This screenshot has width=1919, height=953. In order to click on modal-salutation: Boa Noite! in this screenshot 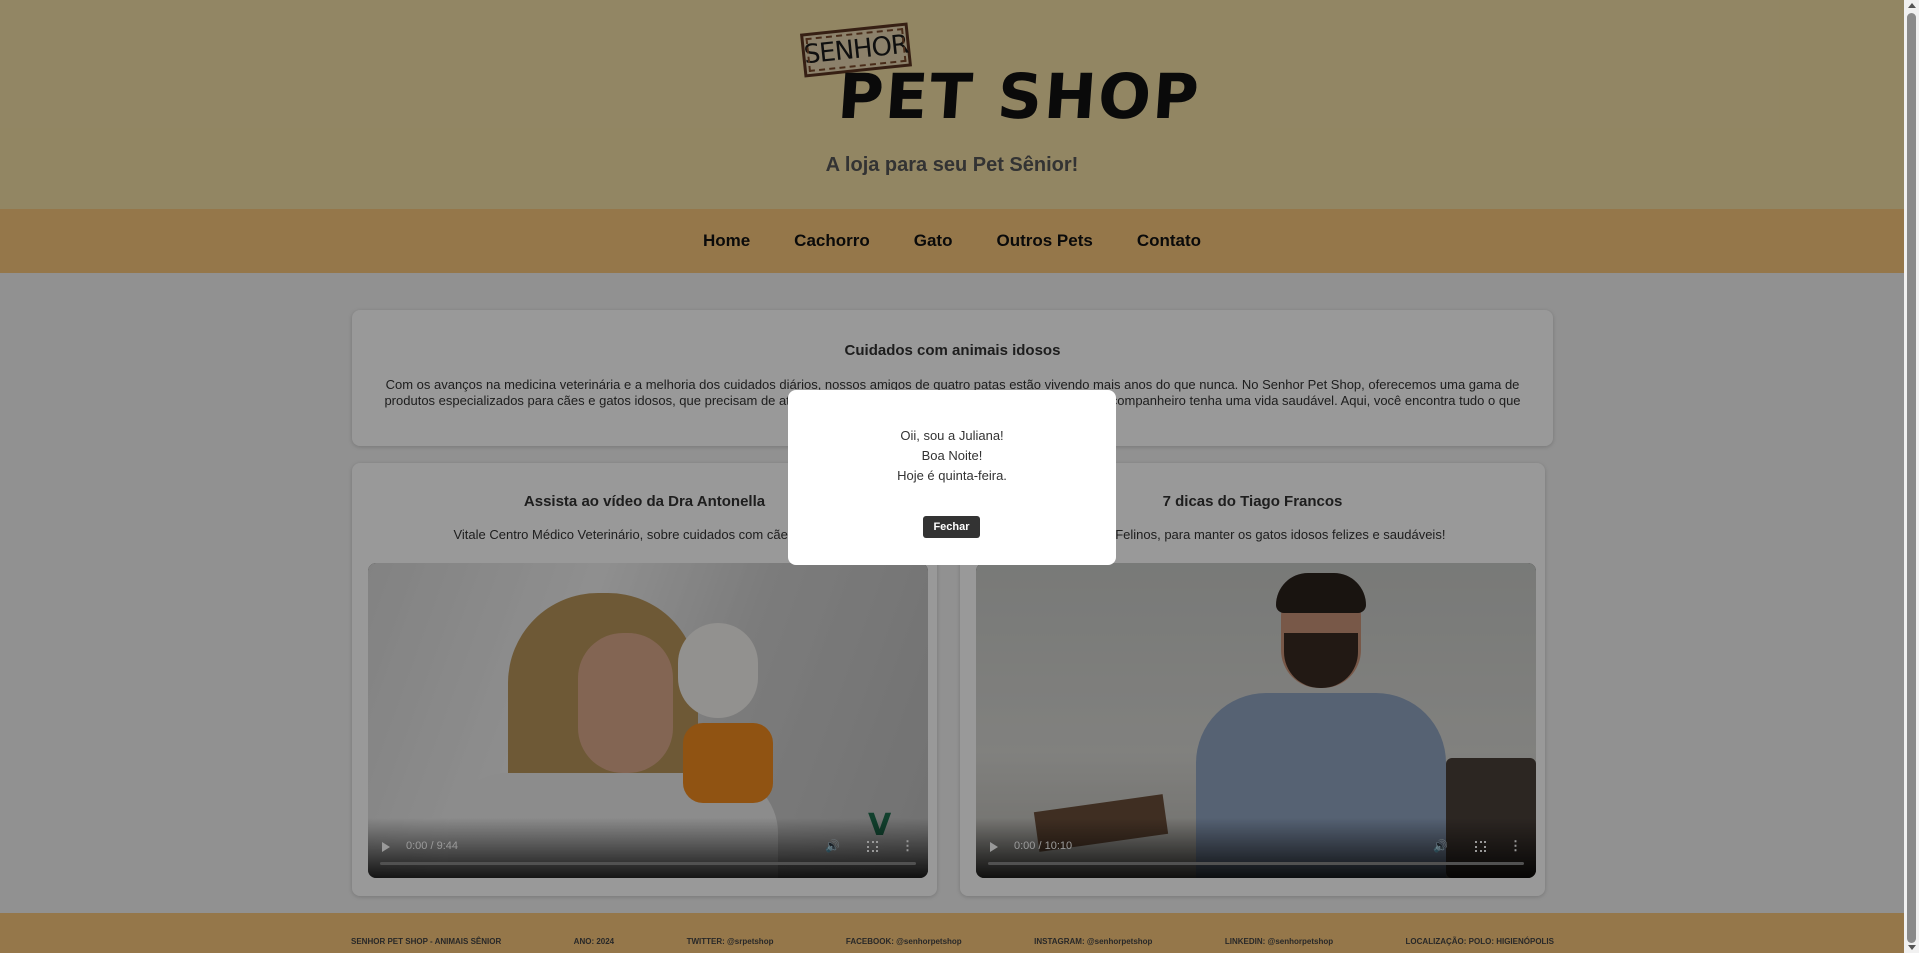, I will do `click(952, 455)`.